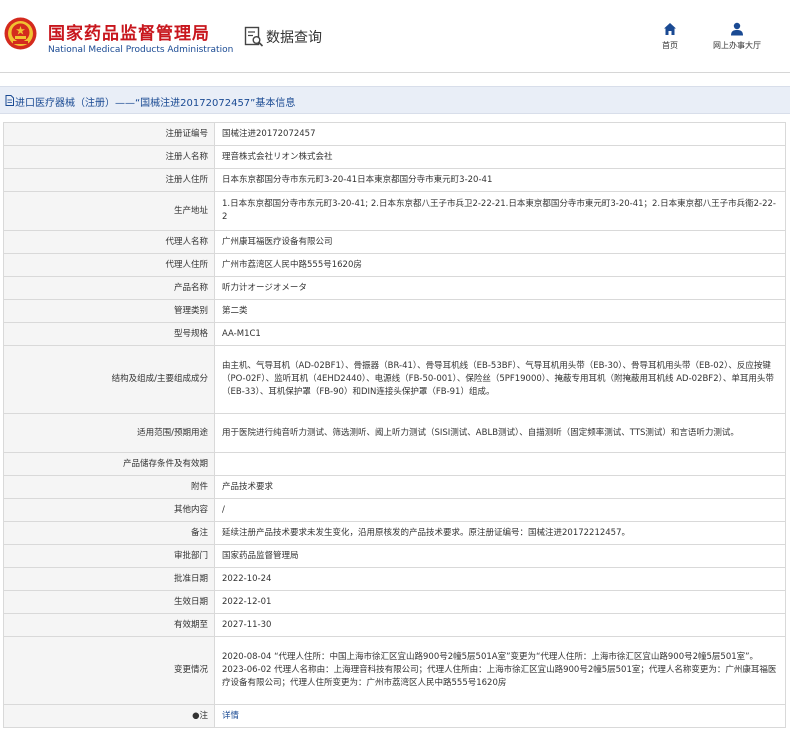  I want to click on table-row: 审批部门 国家药品监督管理局, so click(394, 556).